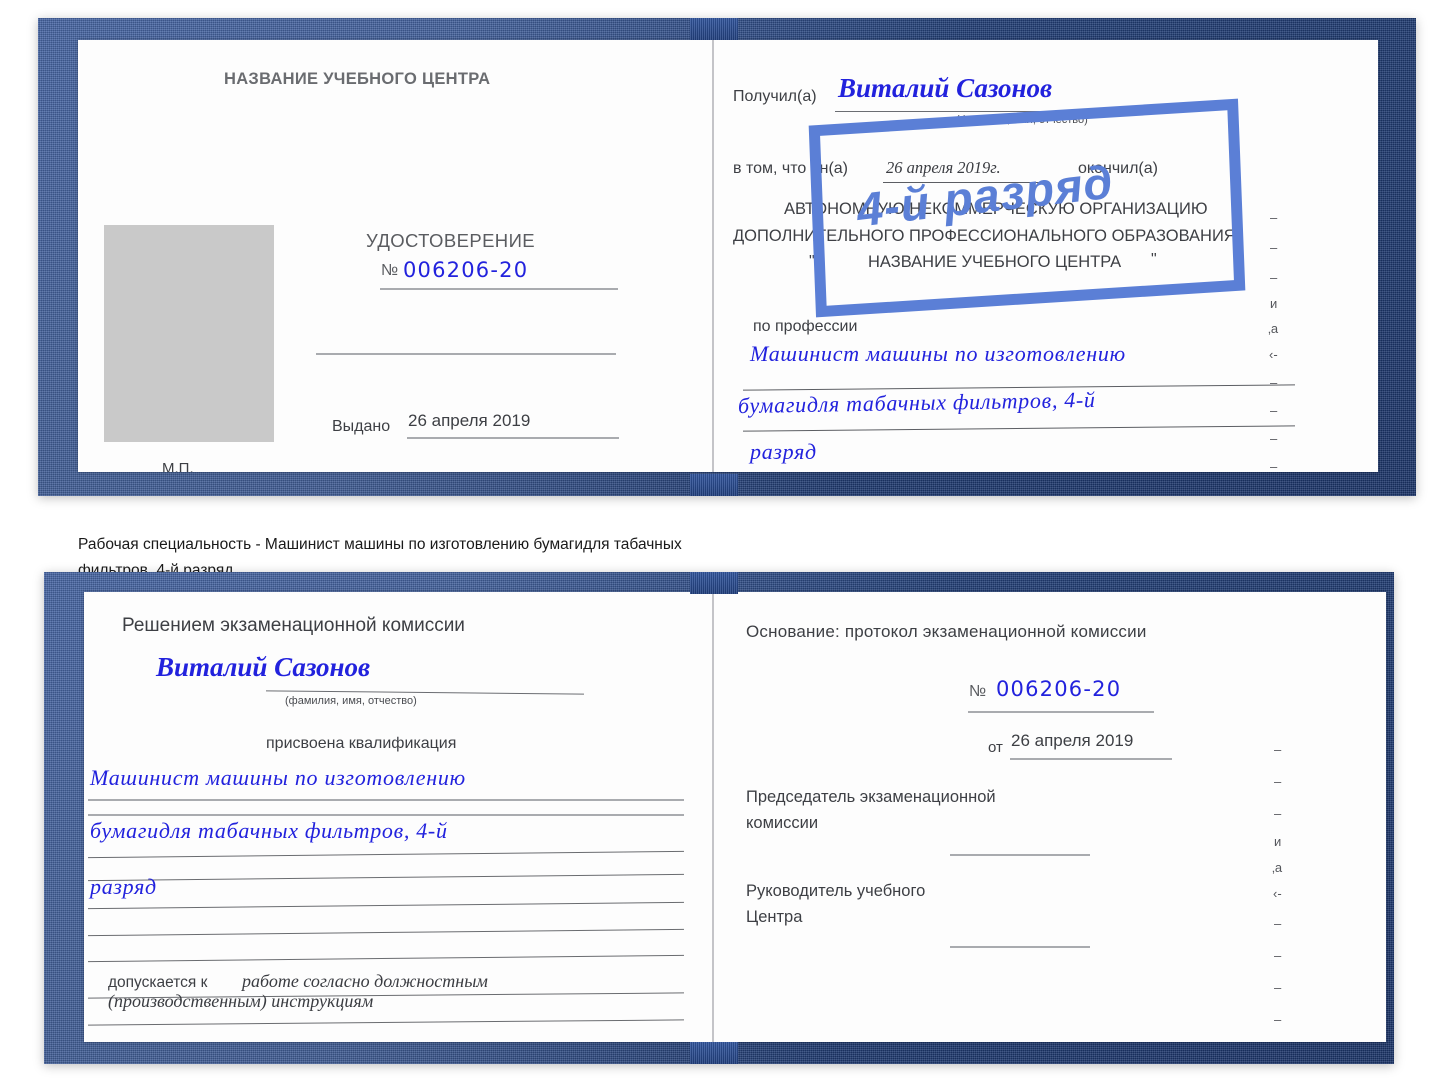  Describe the element at coordinates (961, 182) in the screenshot. I see `clause-date-rule` at that location.